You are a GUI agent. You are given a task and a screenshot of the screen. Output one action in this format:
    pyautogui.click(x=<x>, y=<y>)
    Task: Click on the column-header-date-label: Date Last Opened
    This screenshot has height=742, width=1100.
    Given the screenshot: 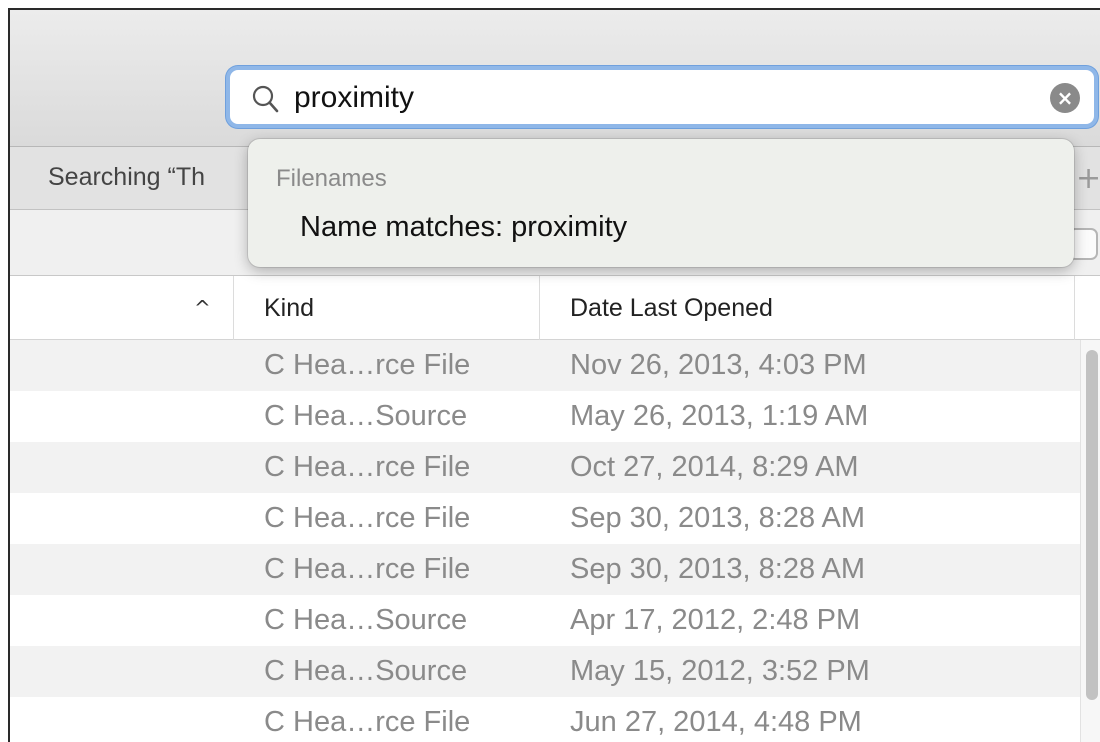 What is the action you would take?
    pyautogui.click(x=671, y=308)
    